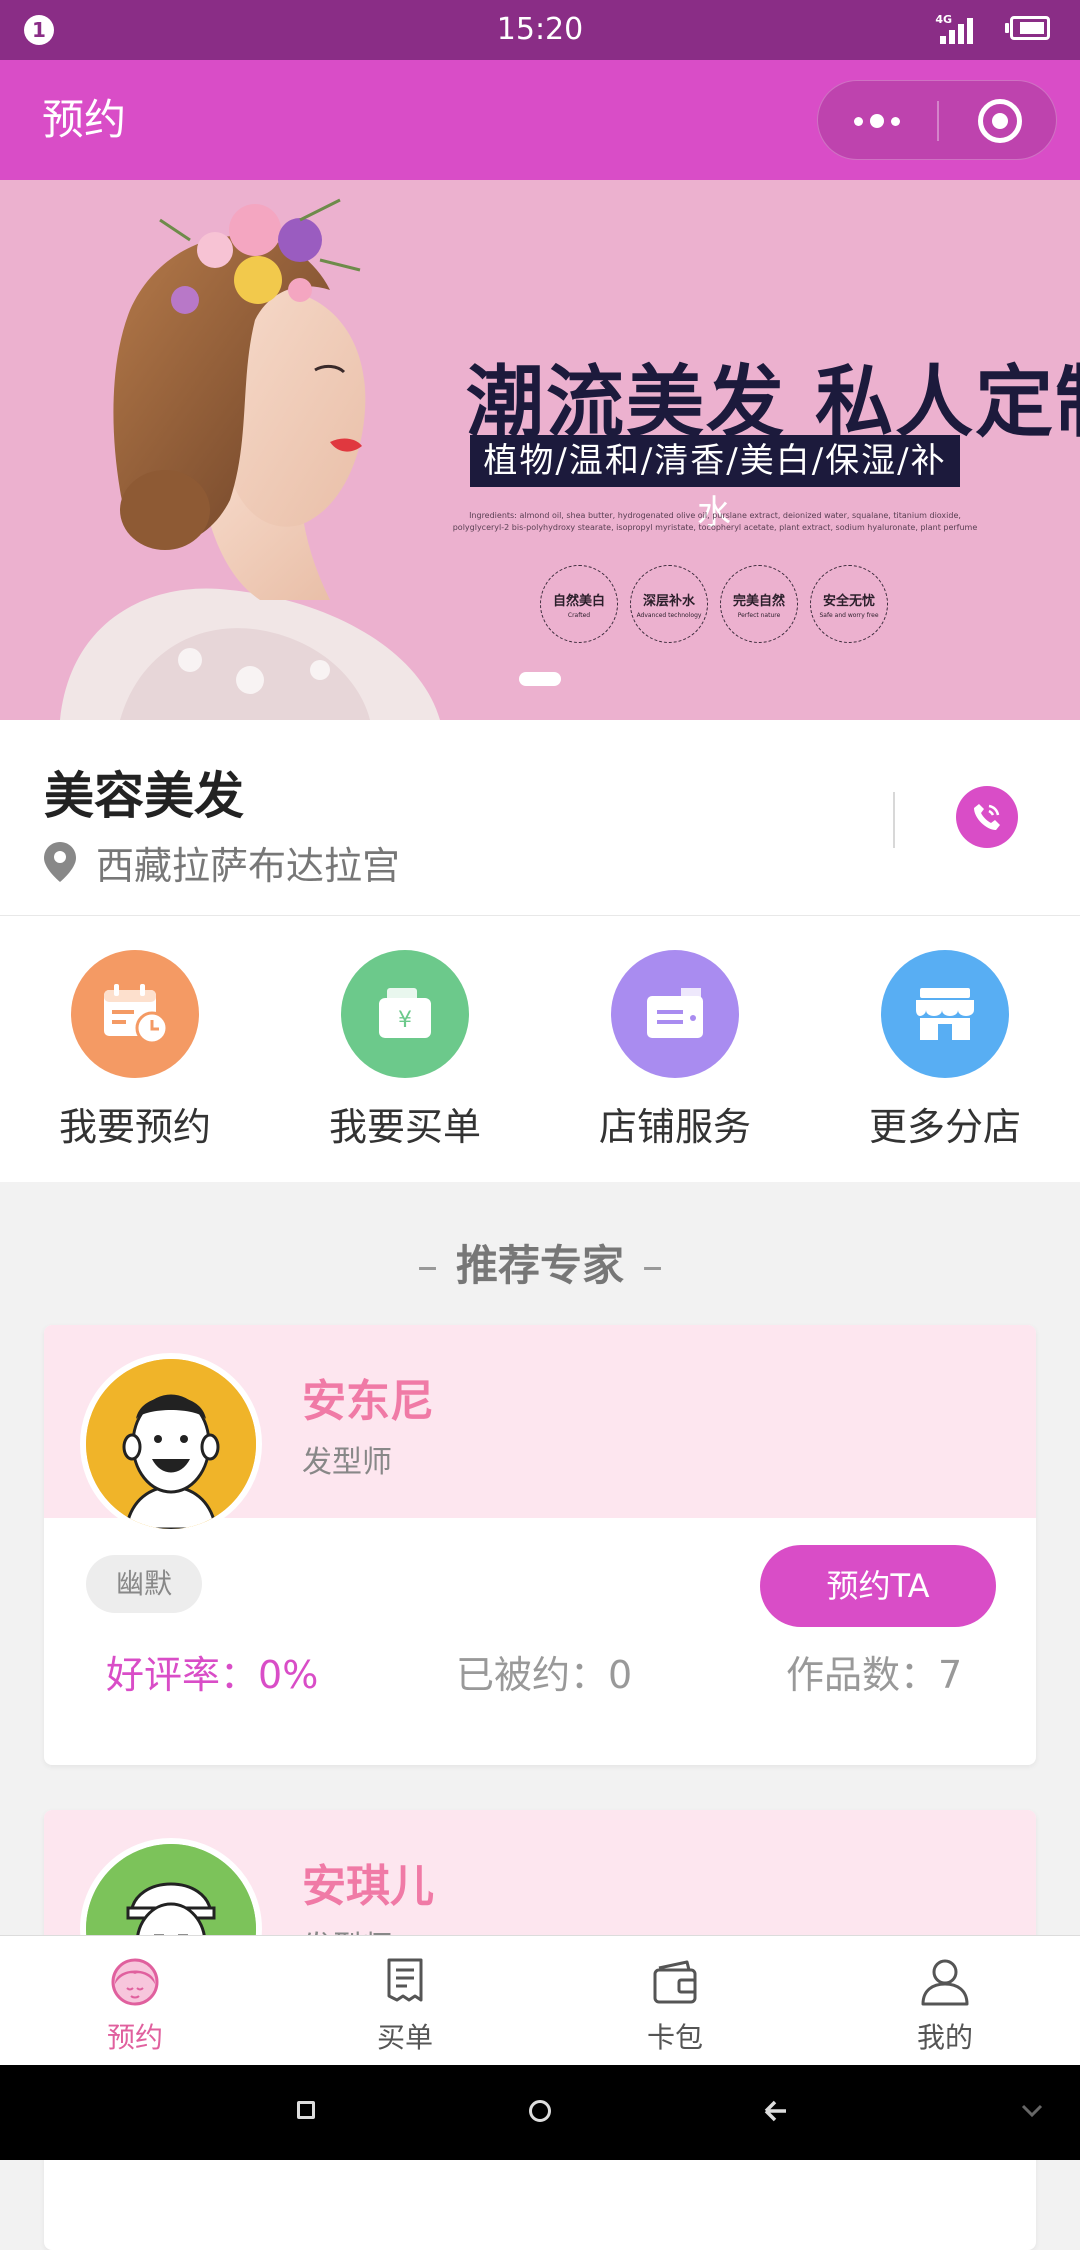 The width and height of the screenshot is (1080, 2250). I want to click on tab-mine: 我的, so click(945, 2000).